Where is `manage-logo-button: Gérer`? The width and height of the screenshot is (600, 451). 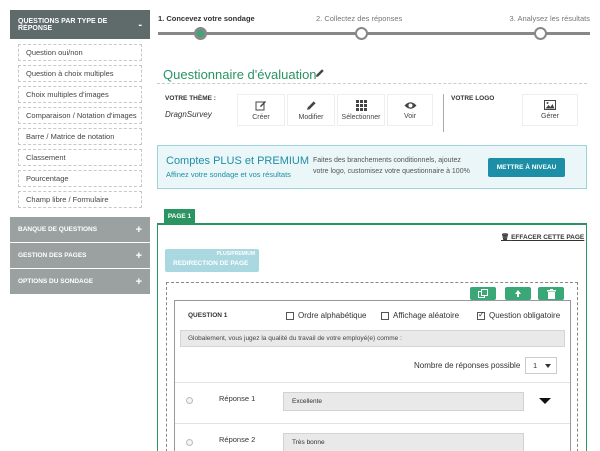 manage-logo-button: Gérer is located at coordinates (550, 110).